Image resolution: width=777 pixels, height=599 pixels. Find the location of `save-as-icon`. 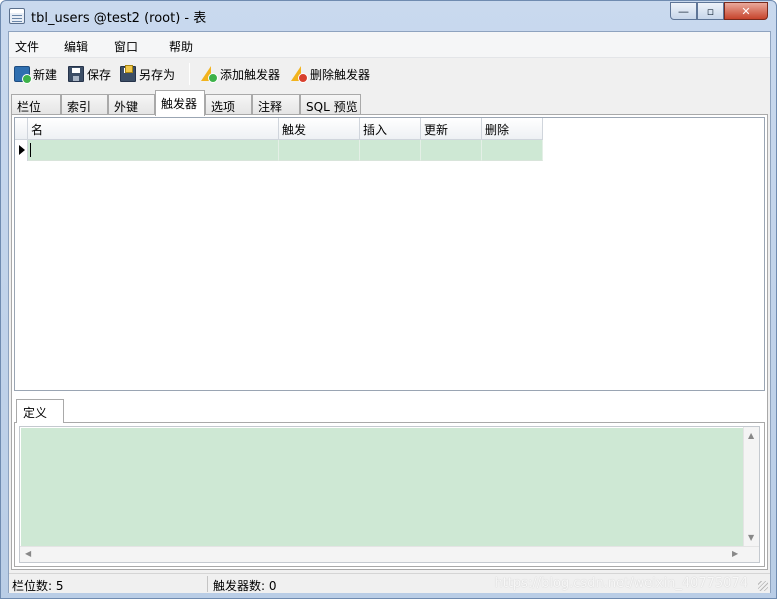

save-as-icon is located at coordinates (128, 73).